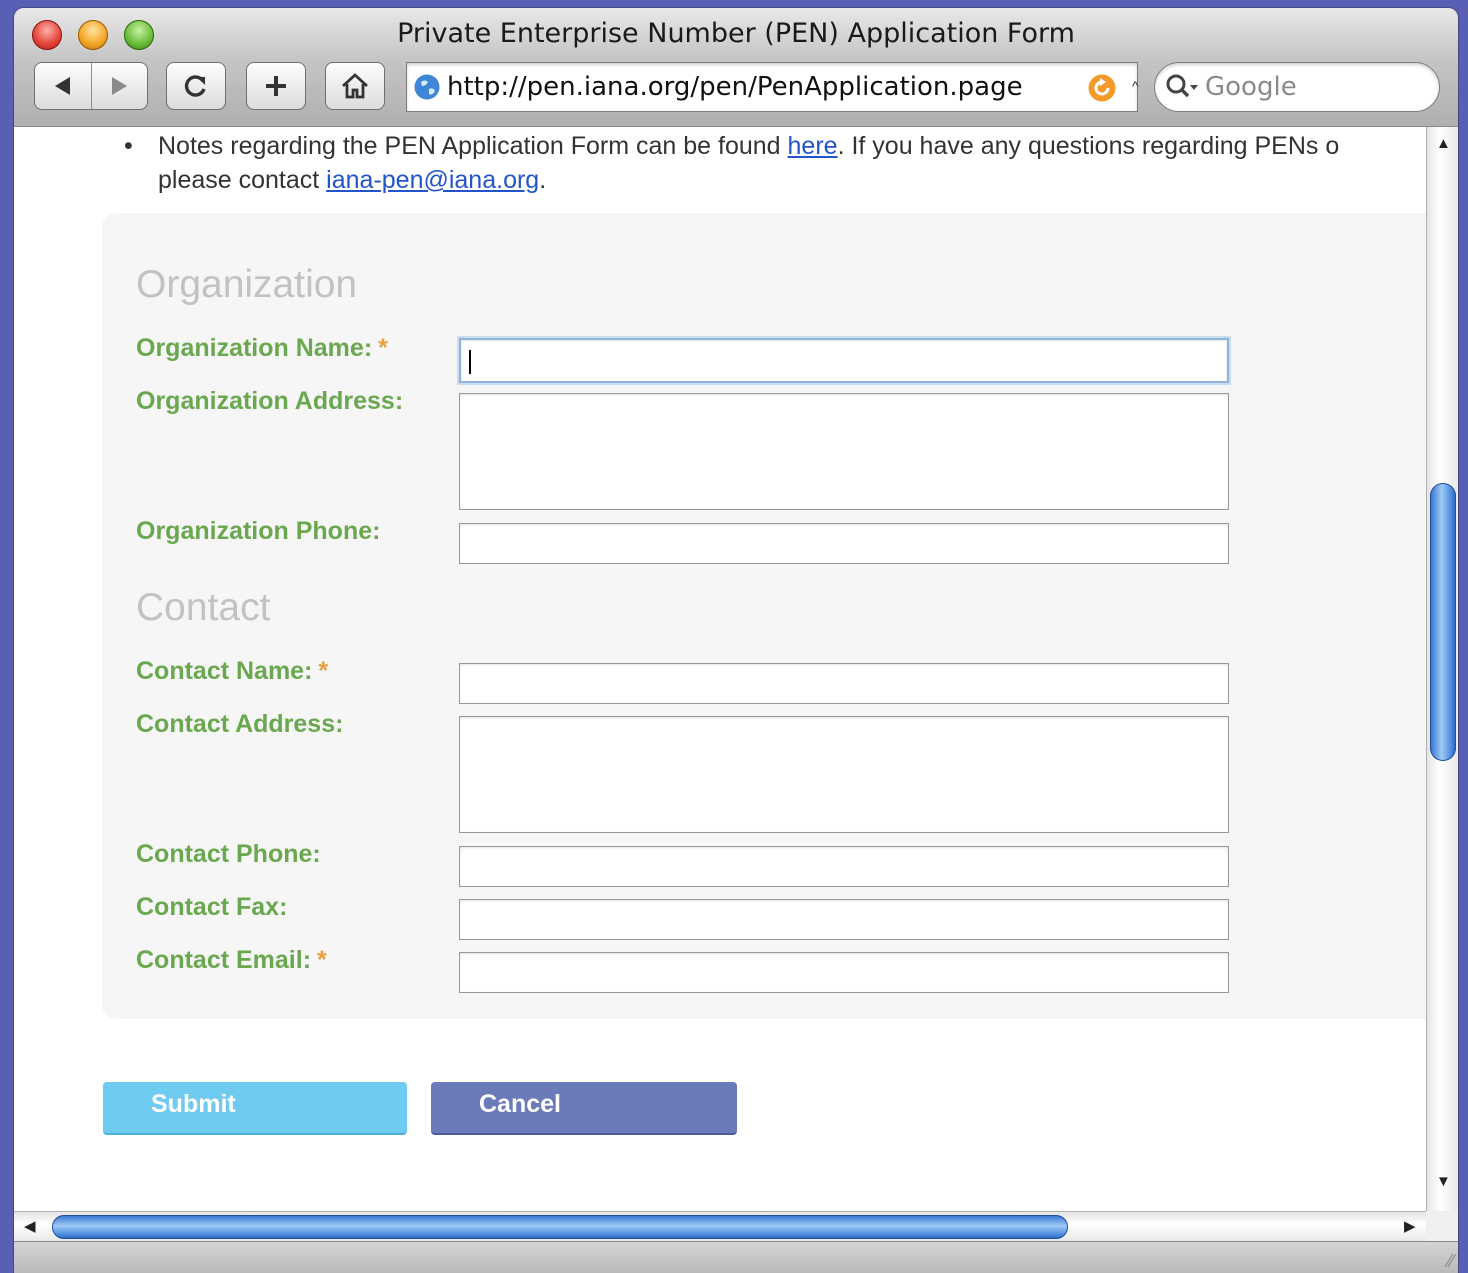 This screenshot has width=1468, height=1273. I want to click on organization-name-label-text: Organization Name:, so click(254, 348).